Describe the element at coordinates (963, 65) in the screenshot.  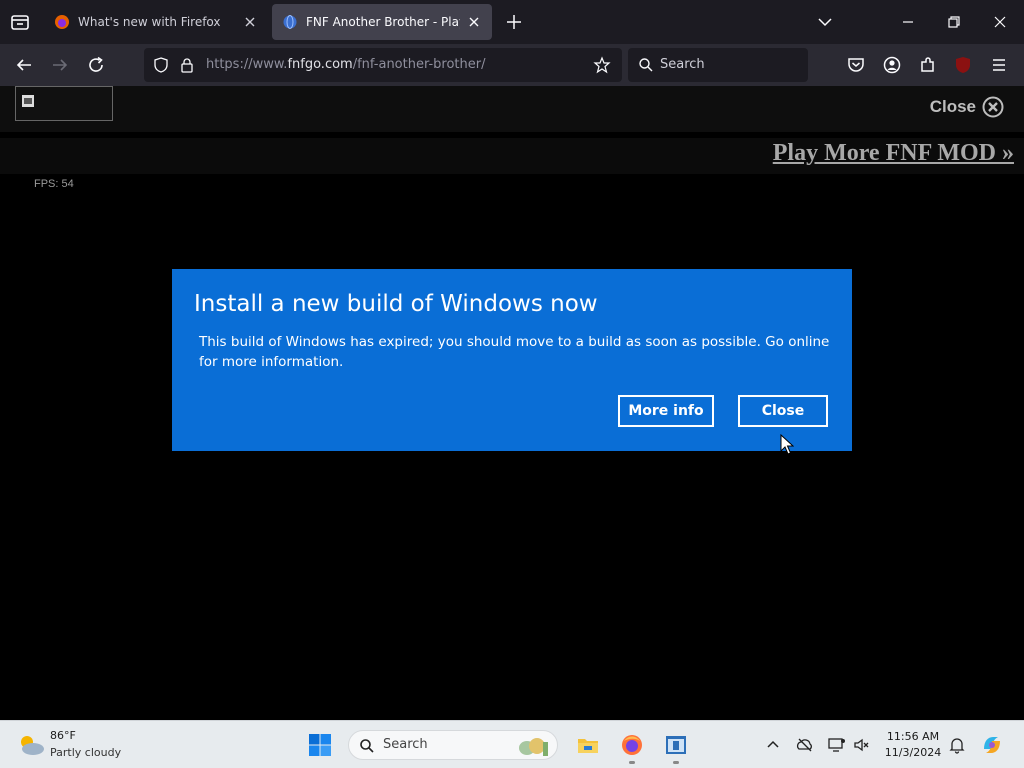
I see `ublock-shield-icon` at that location.